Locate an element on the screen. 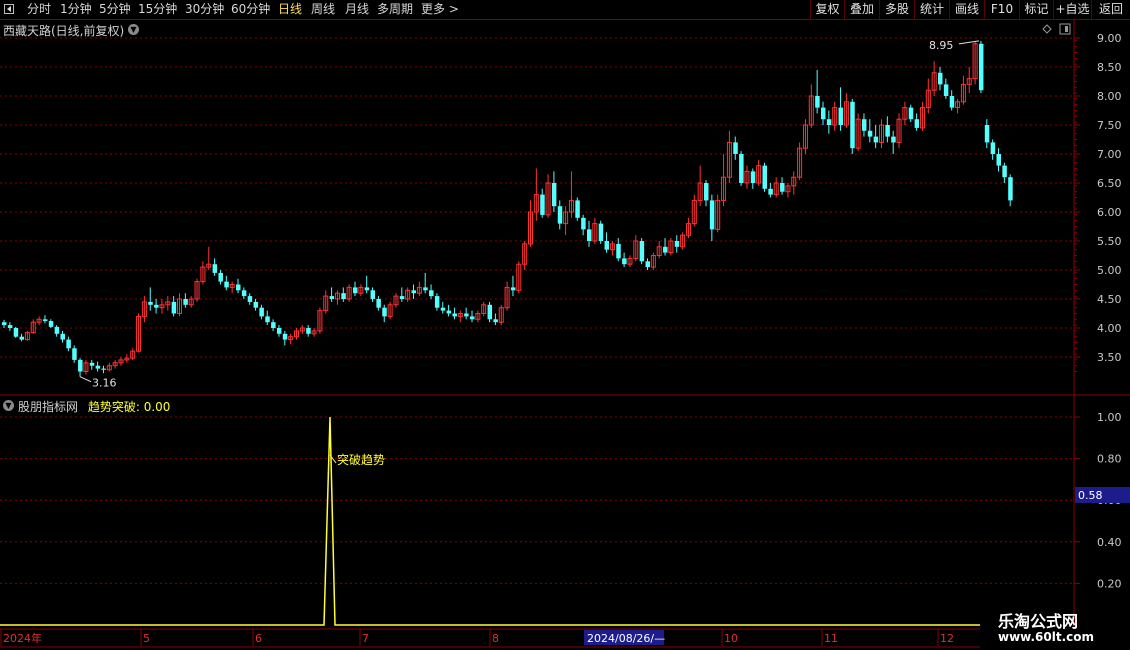  time-axis-label: 6 is located at coordinates (258, 638).